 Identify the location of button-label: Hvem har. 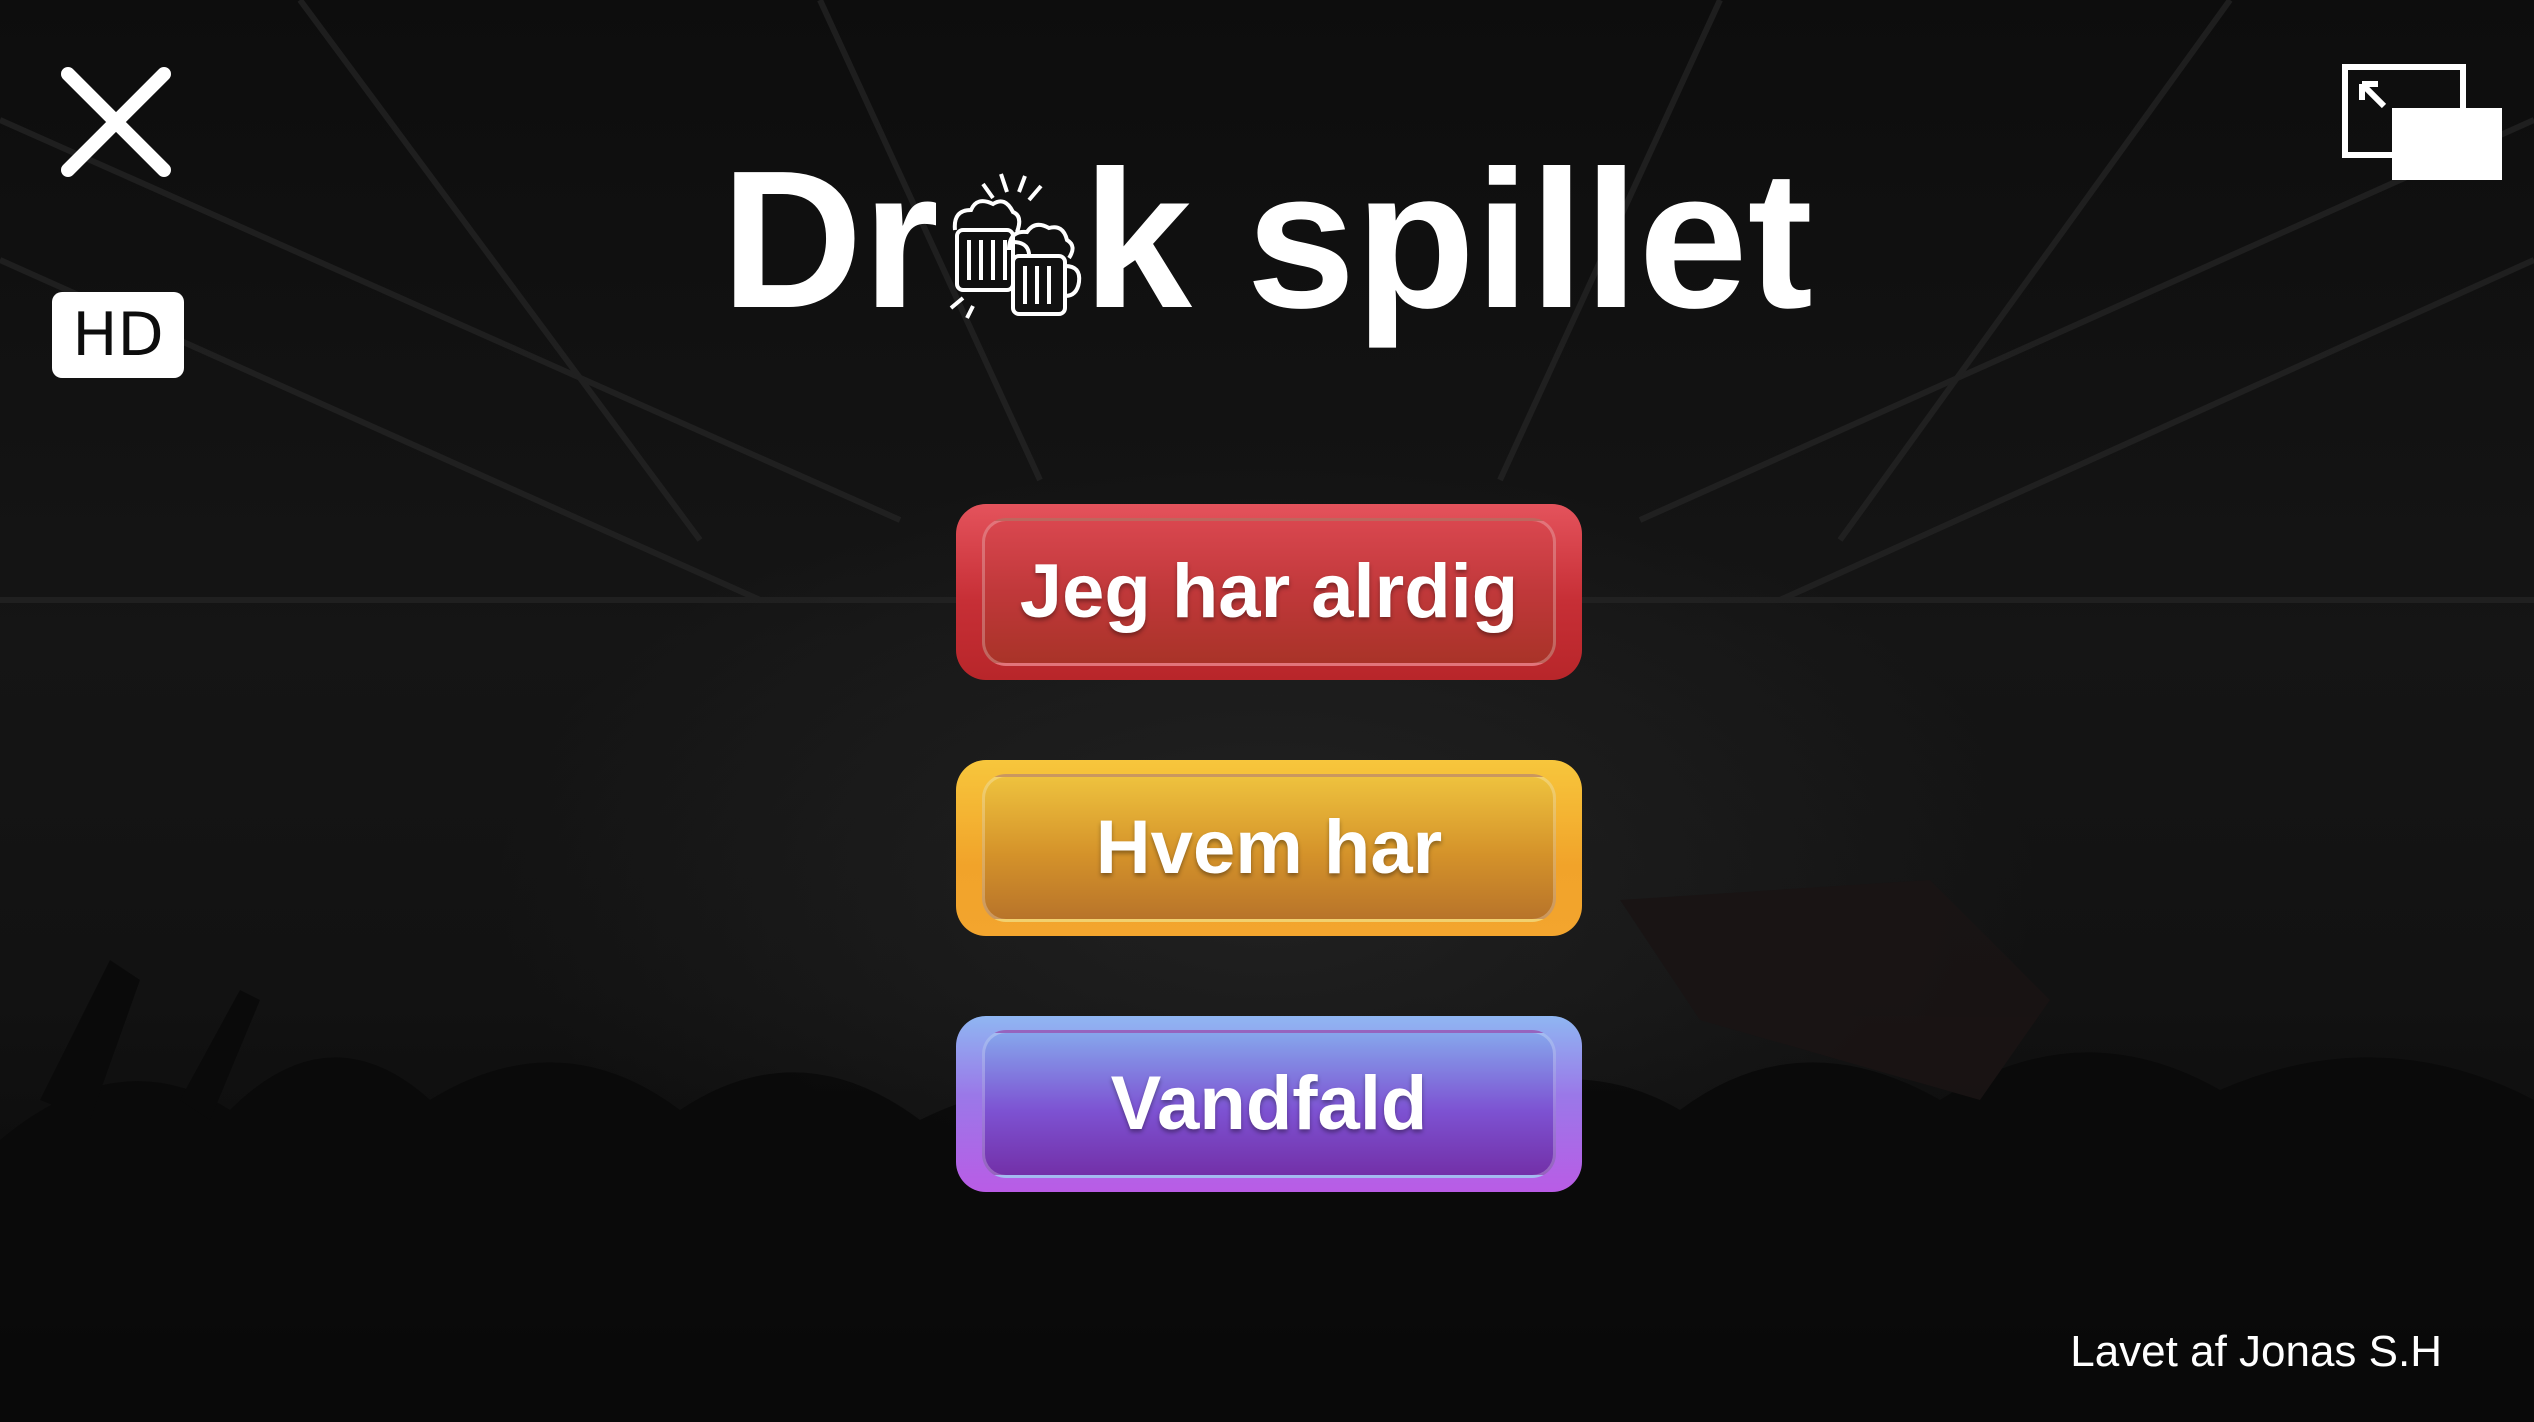
(1269, 847).